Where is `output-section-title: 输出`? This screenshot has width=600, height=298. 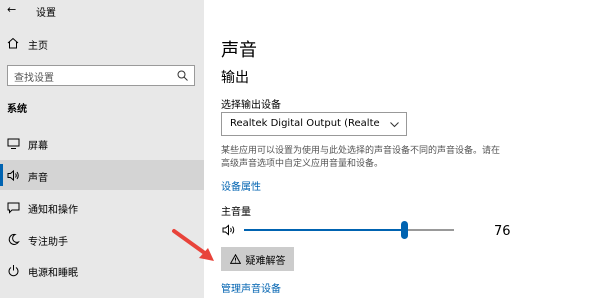 output-section-title: 输出 is located at coordinates (235, 78).